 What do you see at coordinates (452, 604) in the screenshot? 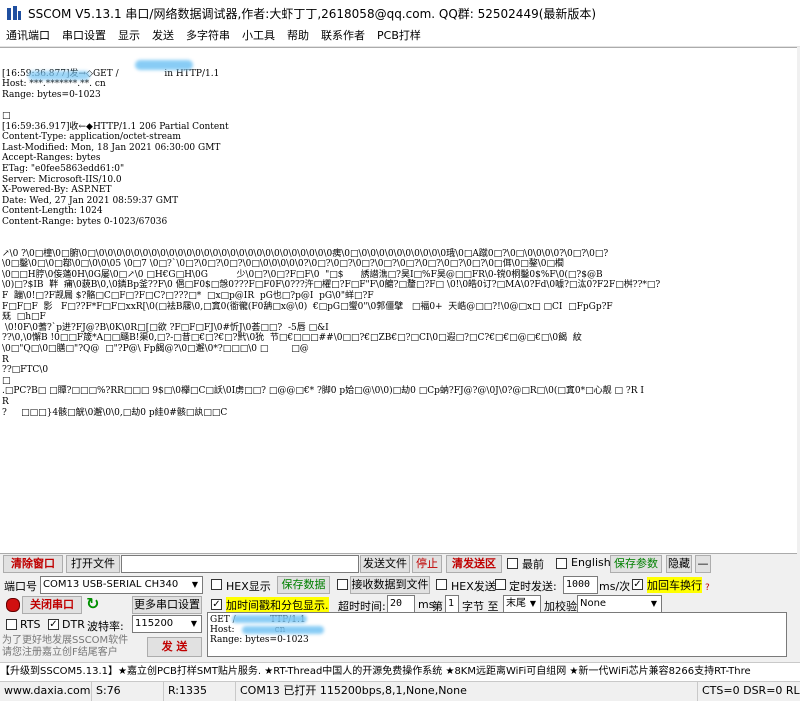
I see `byte-index-input: 1` at bounding box center [452, 604].